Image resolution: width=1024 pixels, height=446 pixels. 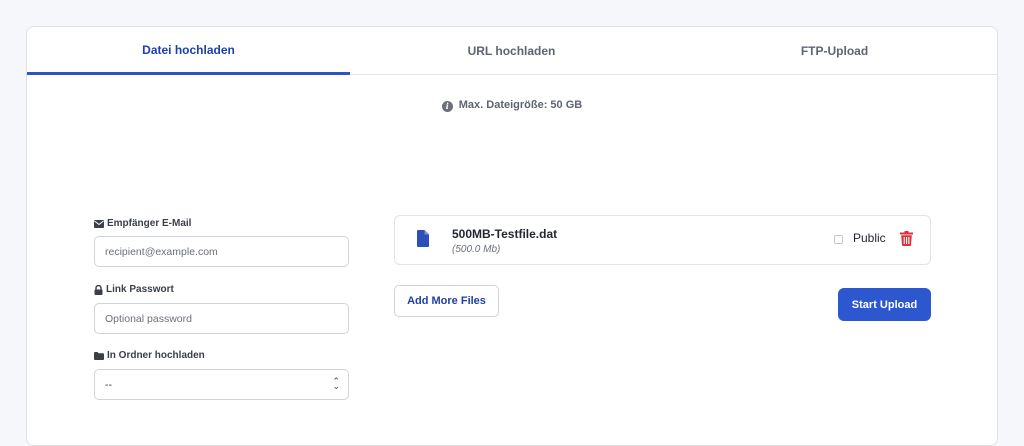 I want to click on file-name: 500MB-Testfile.dat, so click(x=505, y=234).